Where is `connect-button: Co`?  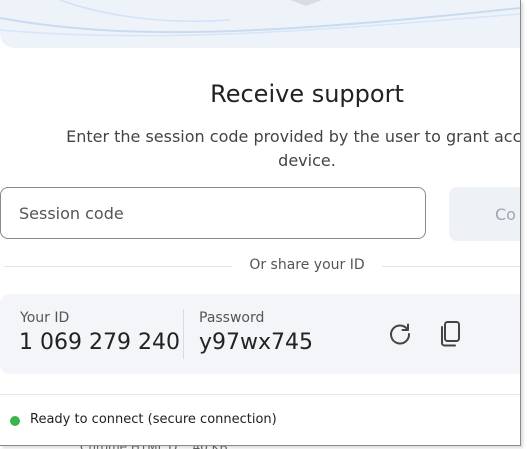 connect-button: Co is located at coordinates (484, 214).